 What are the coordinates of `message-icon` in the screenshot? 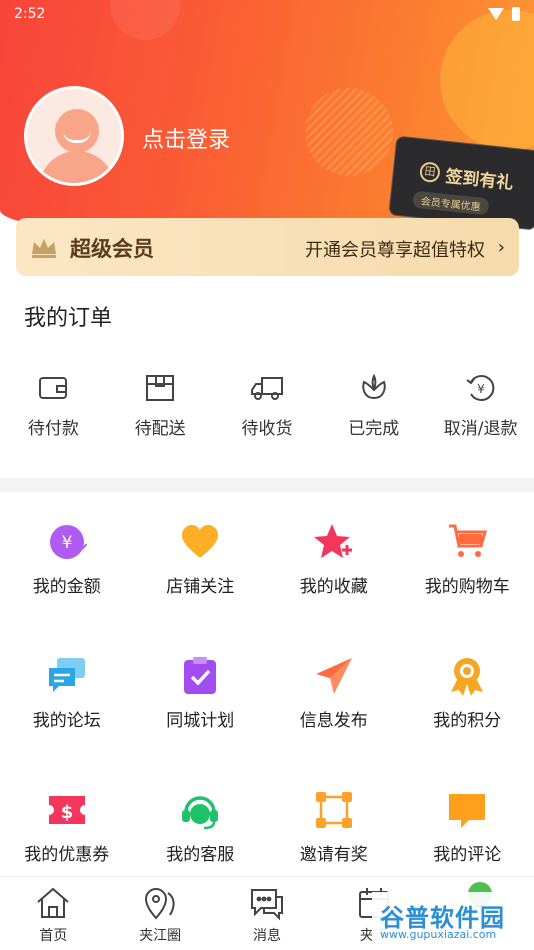 It's located at (266, 905).